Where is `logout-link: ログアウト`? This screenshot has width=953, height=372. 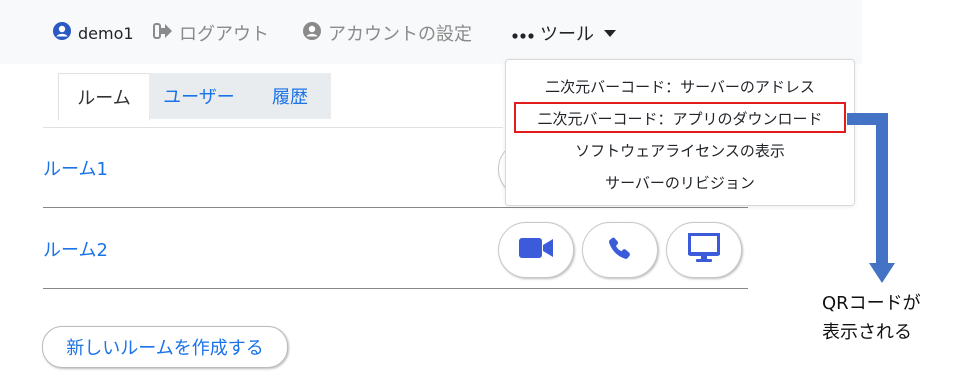
logout-link: ログアウト is located at coordinates (211, 33).